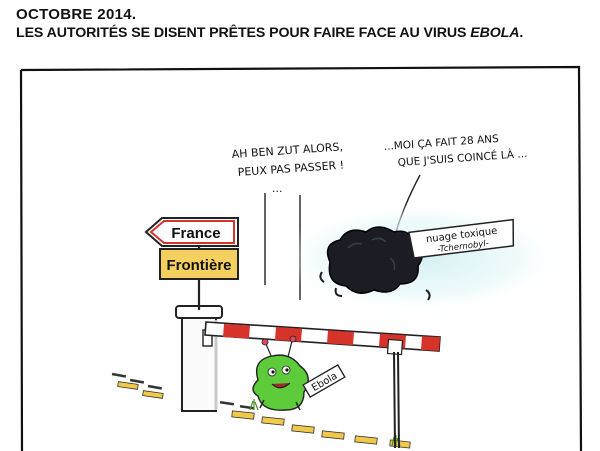 The height and width of the screenshot is (451, 600). What do you see at coordinates (287, 150) in the screenshot?
I see `guard-speech-line1: AH BEN ZUT ALORS,` at bounding box center [287, 150].